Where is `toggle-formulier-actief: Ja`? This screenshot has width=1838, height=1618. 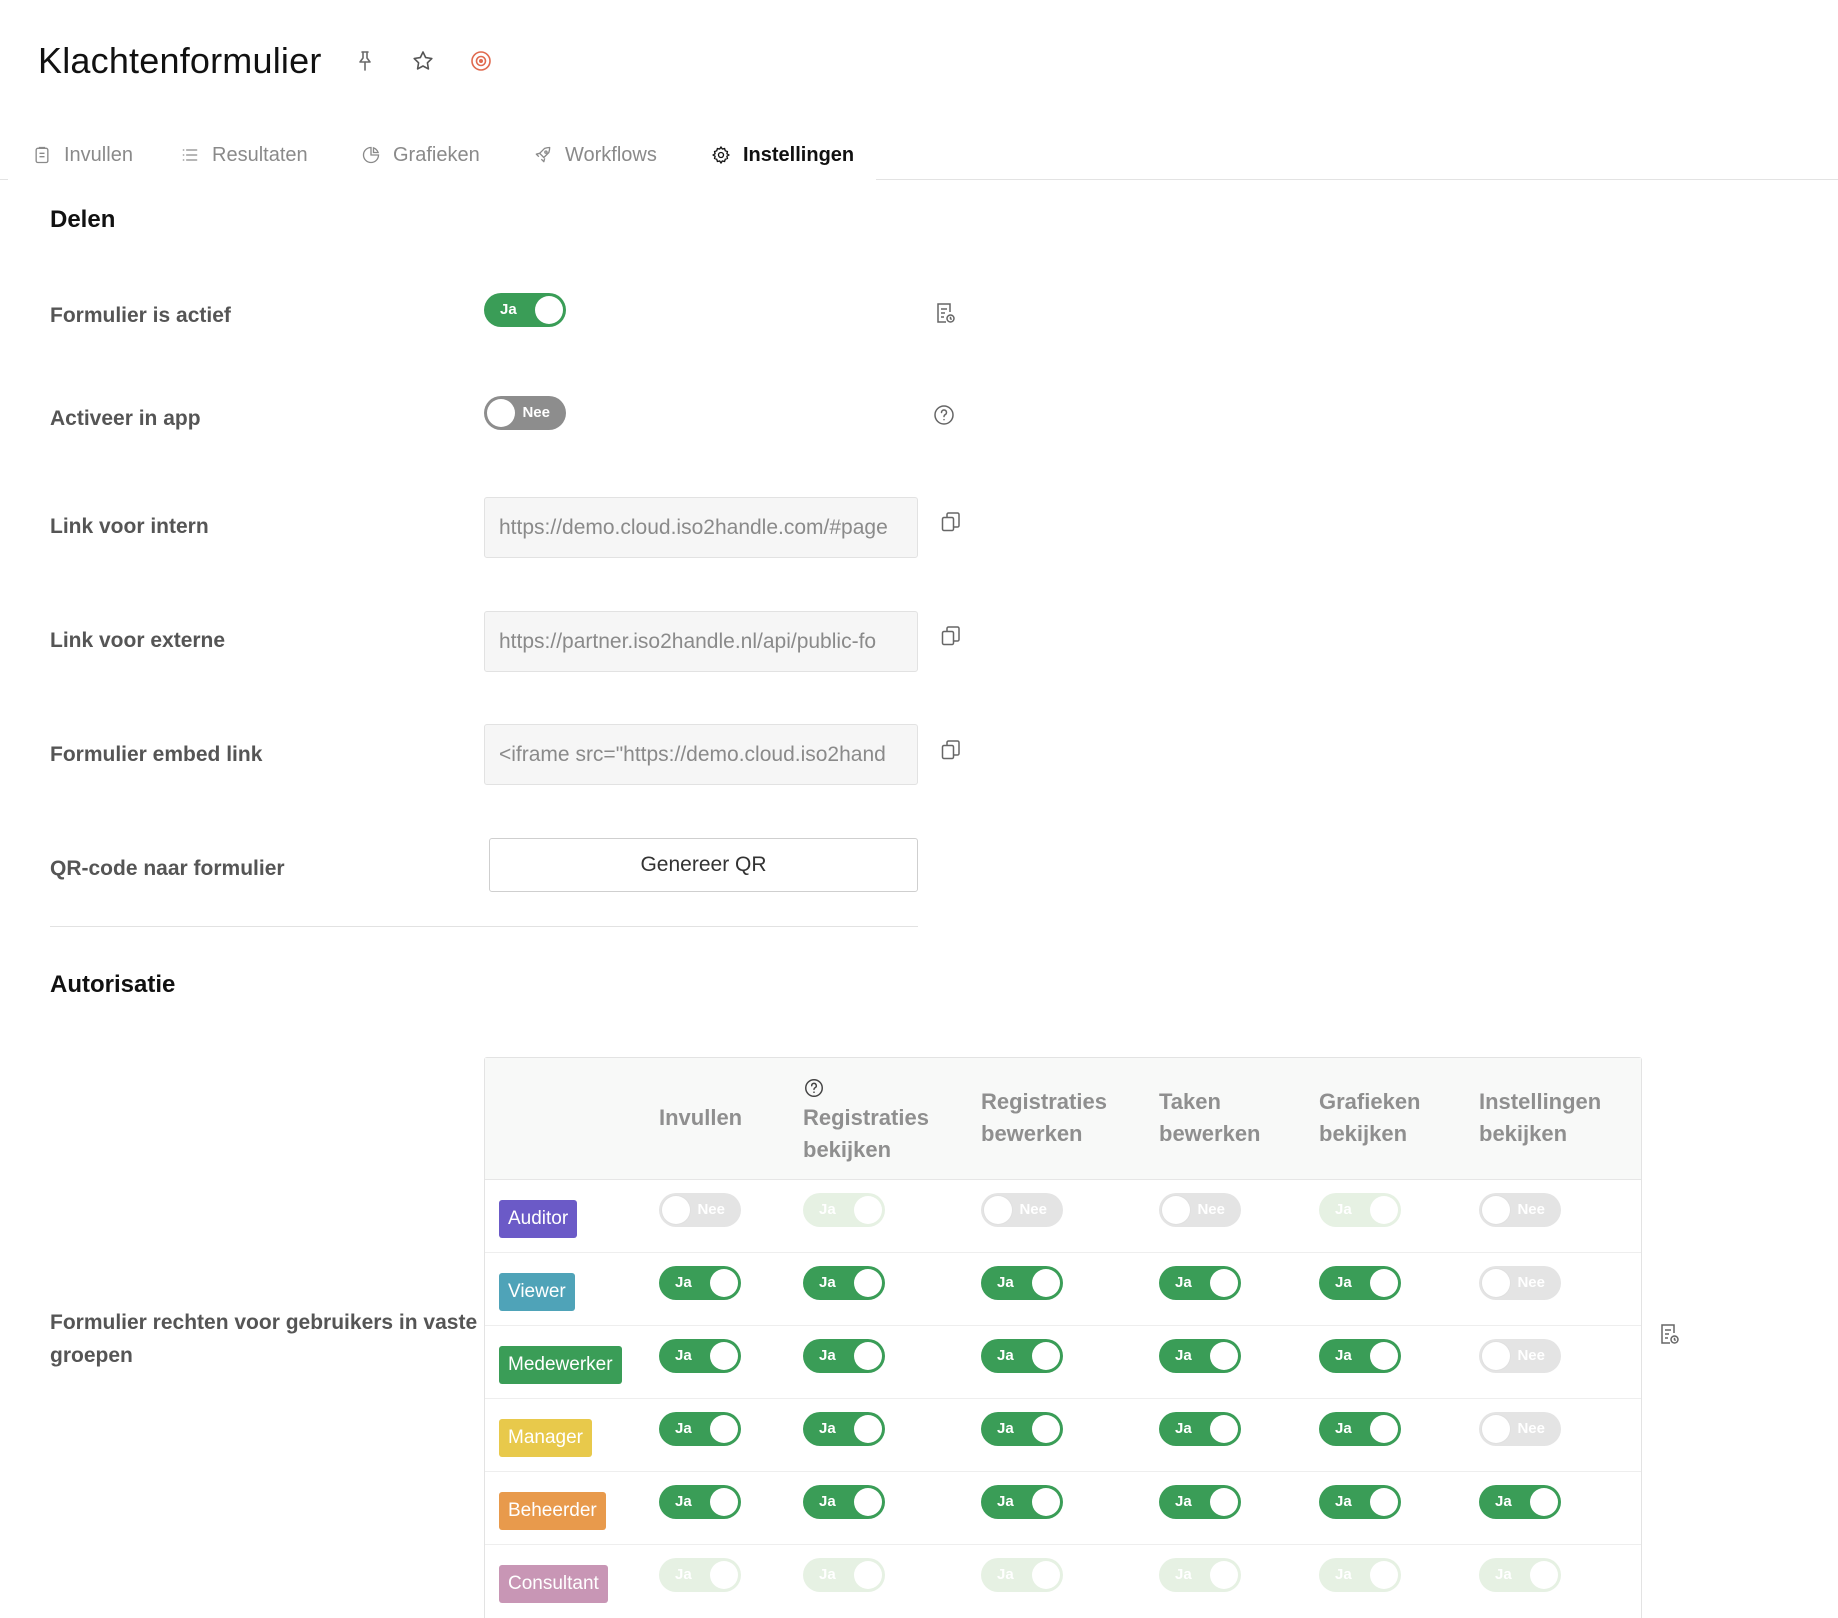
toggle-formulier-actief: Ja is located at coordinates (525, 310).